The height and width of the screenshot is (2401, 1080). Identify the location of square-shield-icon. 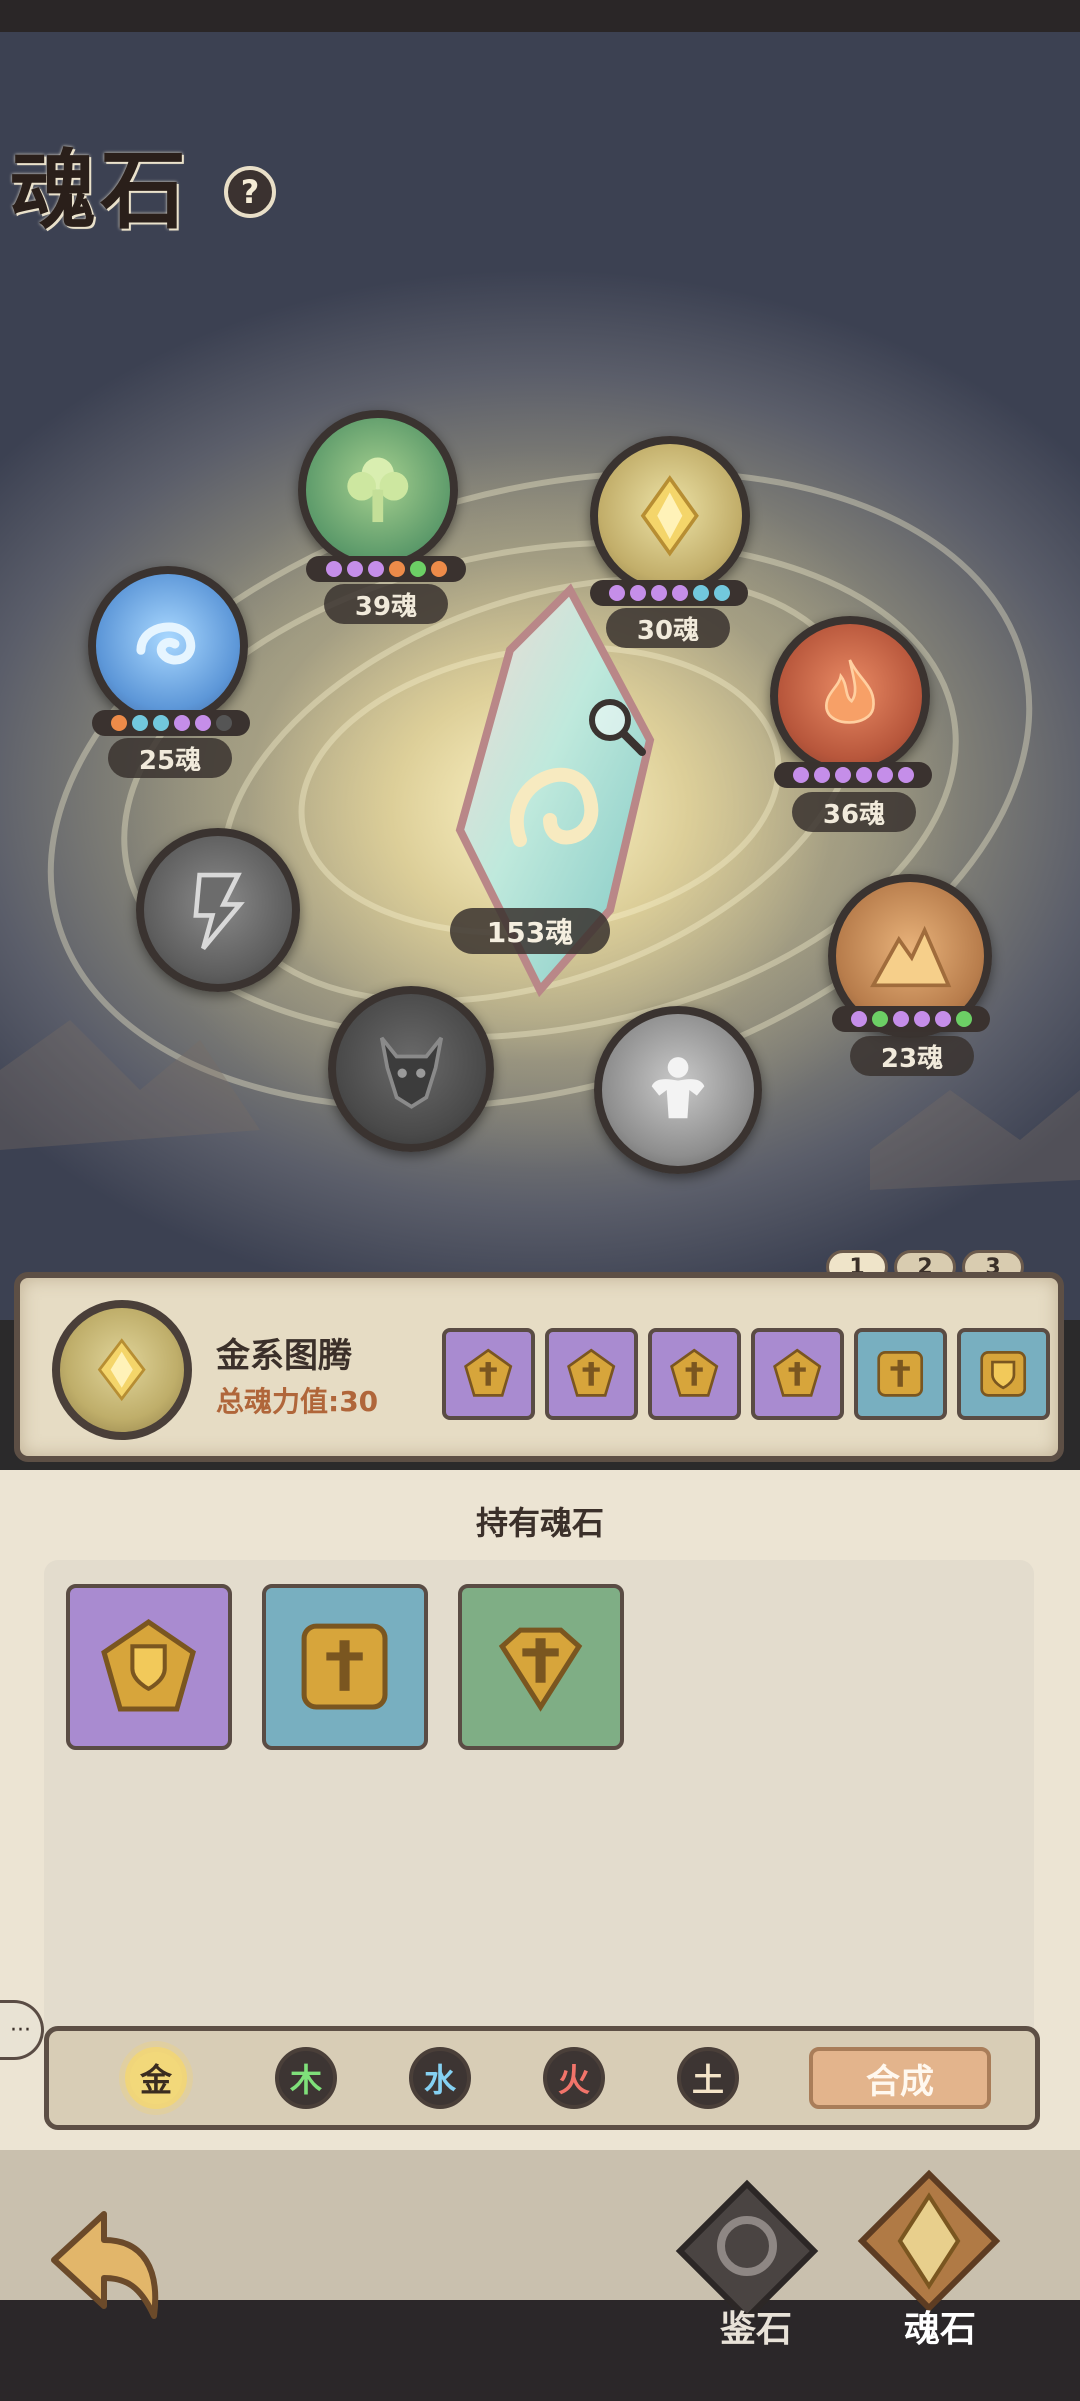
(1003, 1374).